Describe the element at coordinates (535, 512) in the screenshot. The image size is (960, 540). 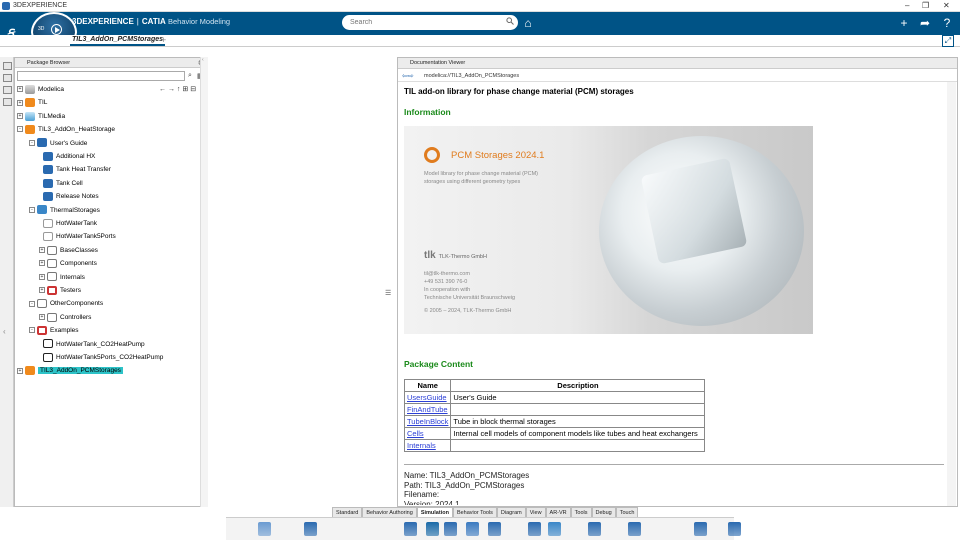
I see `tab-view: View` at that location.